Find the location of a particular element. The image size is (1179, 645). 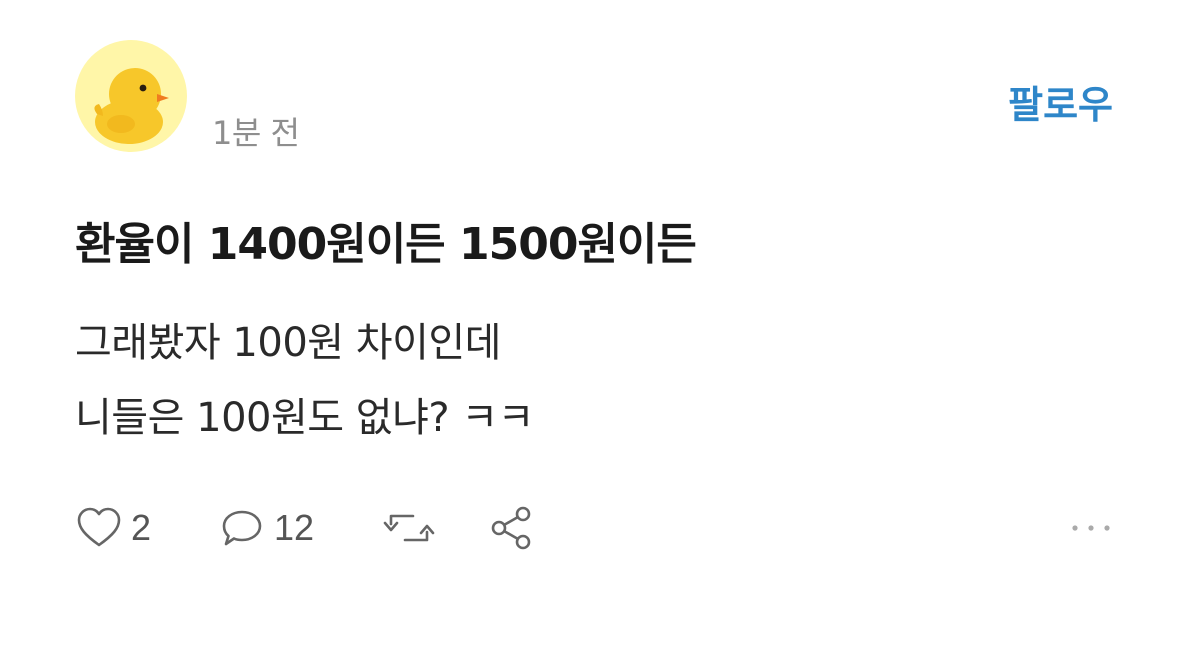

ellipsis-icon is located at coordinates (1091, 528).